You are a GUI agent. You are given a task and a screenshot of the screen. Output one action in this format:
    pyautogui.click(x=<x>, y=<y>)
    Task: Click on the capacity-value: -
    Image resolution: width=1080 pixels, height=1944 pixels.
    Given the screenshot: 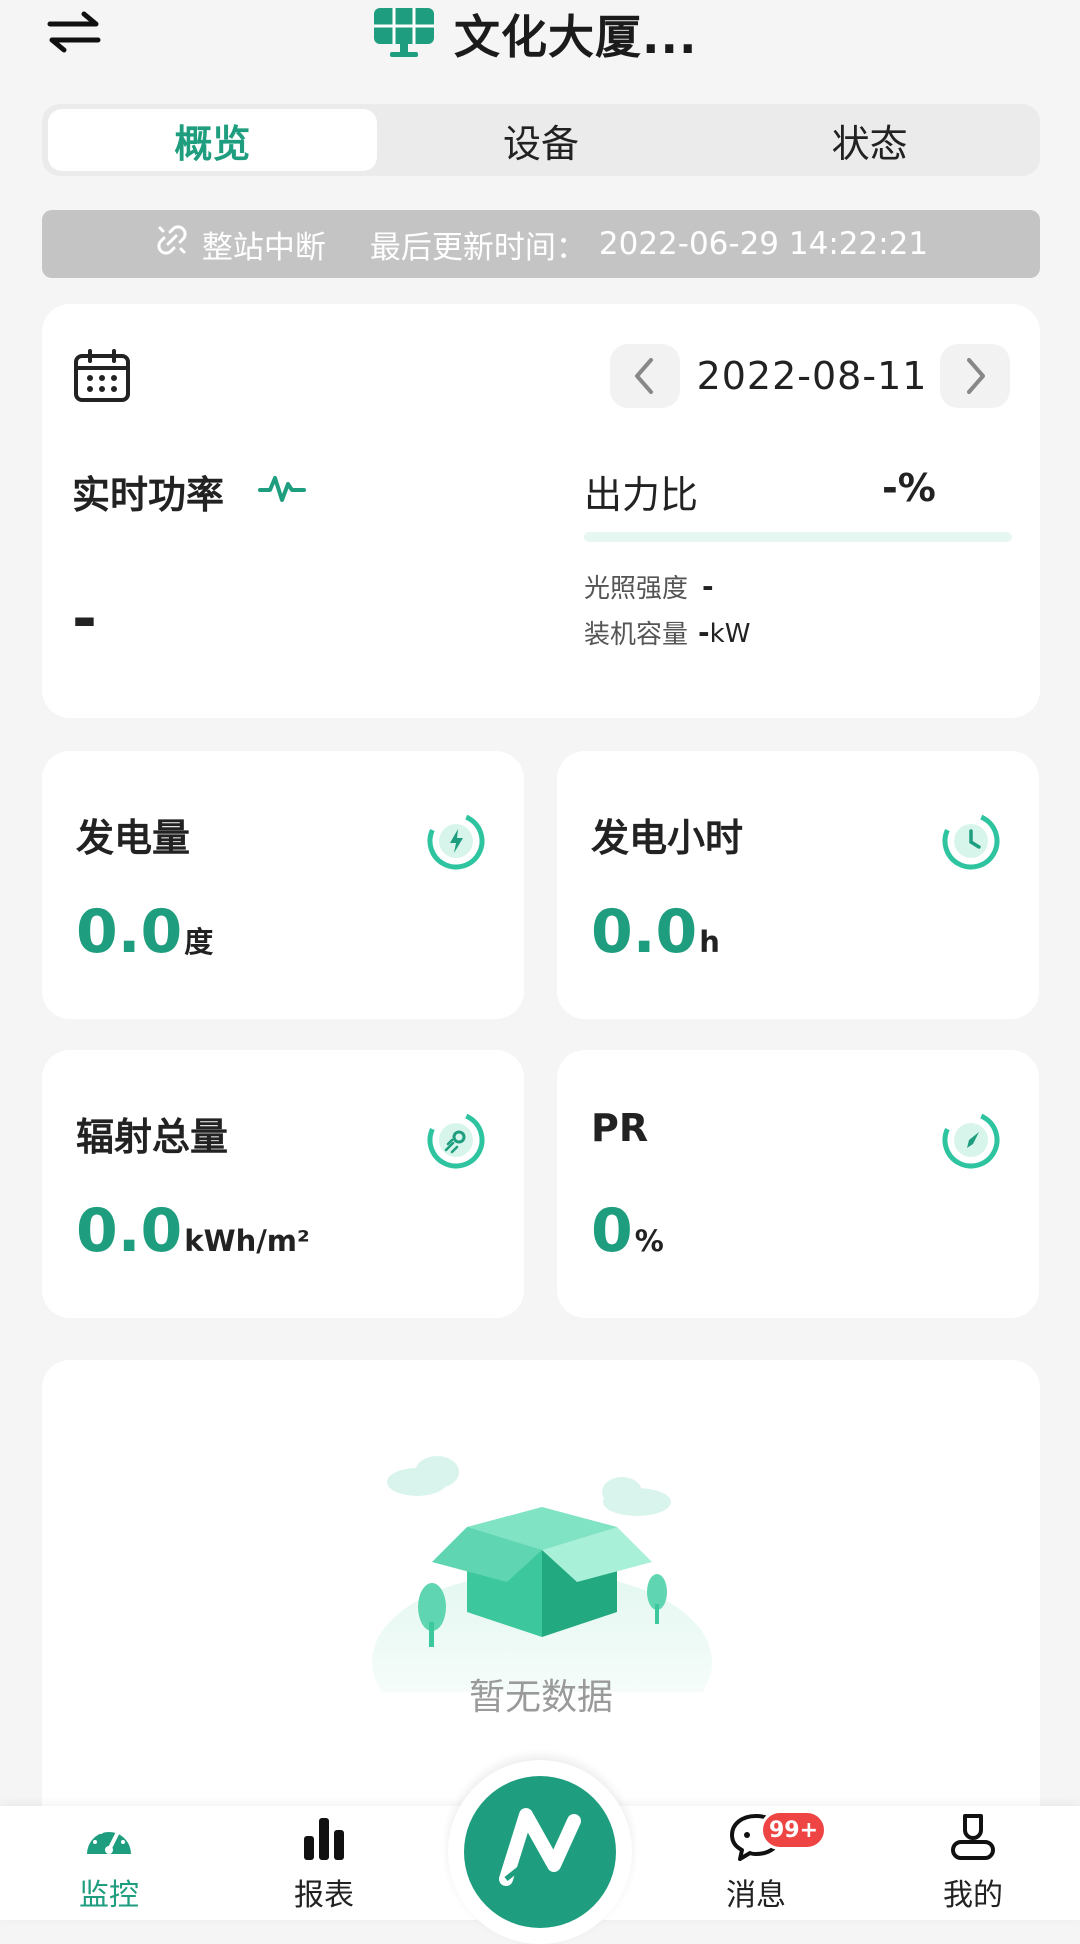 What is the action you would take?
    pyautogui.click(x=704, y=632)
    